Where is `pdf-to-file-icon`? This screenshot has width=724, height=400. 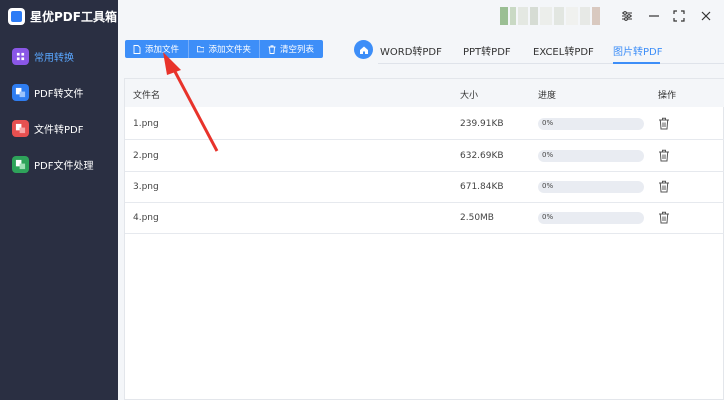 pdf-to-file-icon is located at coordinates (20, 92).